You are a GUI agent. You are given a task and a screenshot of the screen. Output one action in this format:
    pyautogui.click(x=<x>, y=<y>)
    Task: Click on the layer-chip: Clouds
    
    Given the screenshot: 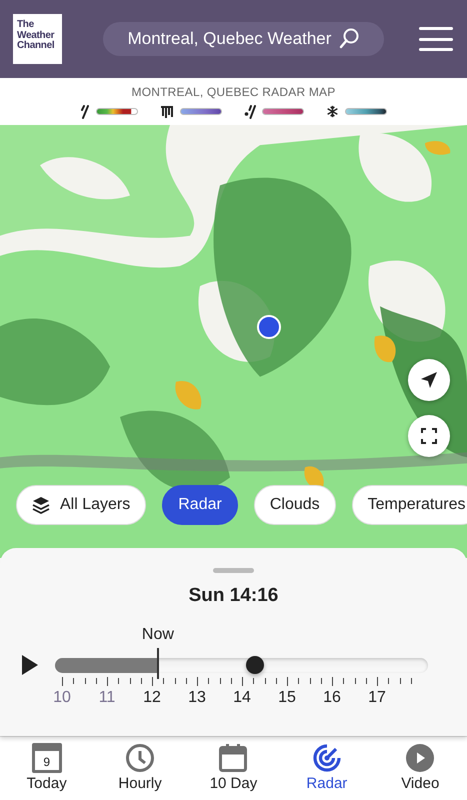 What is the action you would take?
    pyautogui.click(x=295, y=505)
    